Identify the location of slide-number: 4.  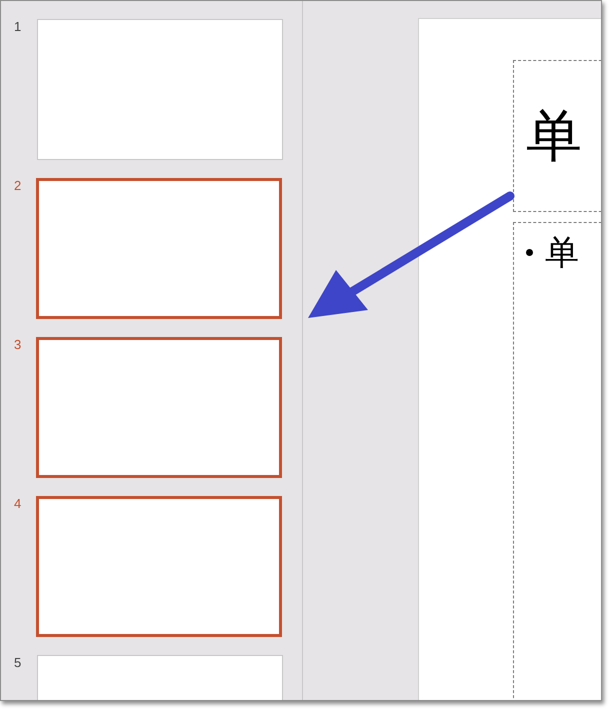
(17, 504).